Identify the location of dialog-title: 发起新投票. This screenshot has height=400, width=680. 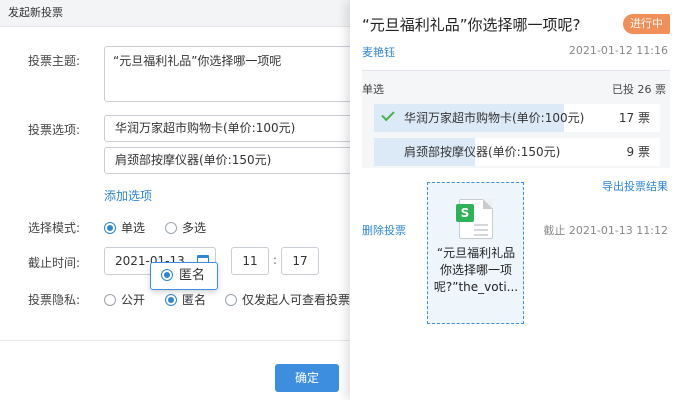
(180, 13).